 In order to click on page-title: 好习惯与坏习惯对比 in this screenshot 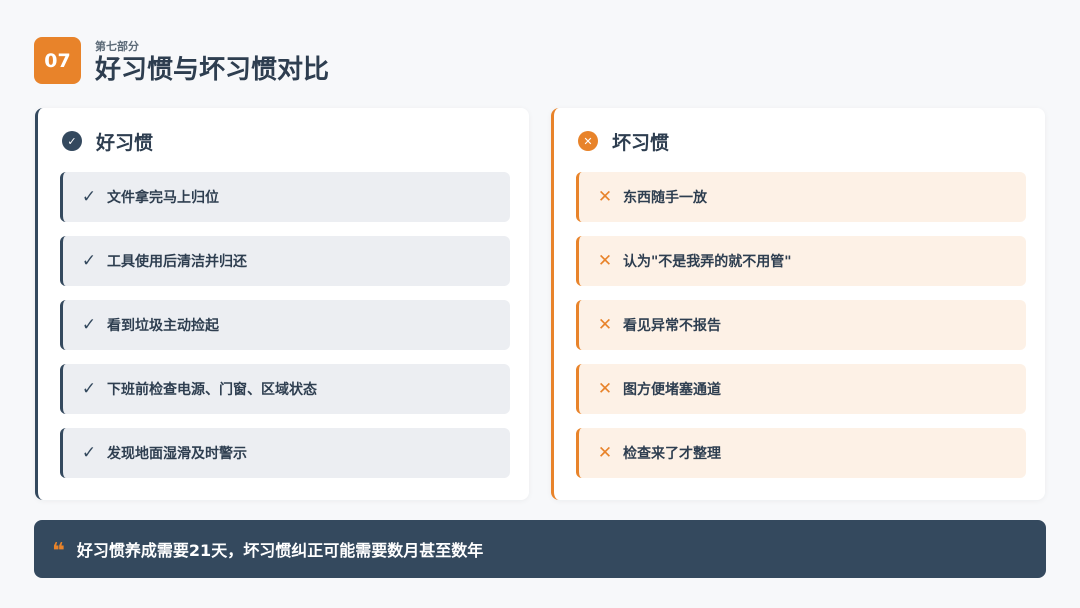, I will do `click(212, 70)`.